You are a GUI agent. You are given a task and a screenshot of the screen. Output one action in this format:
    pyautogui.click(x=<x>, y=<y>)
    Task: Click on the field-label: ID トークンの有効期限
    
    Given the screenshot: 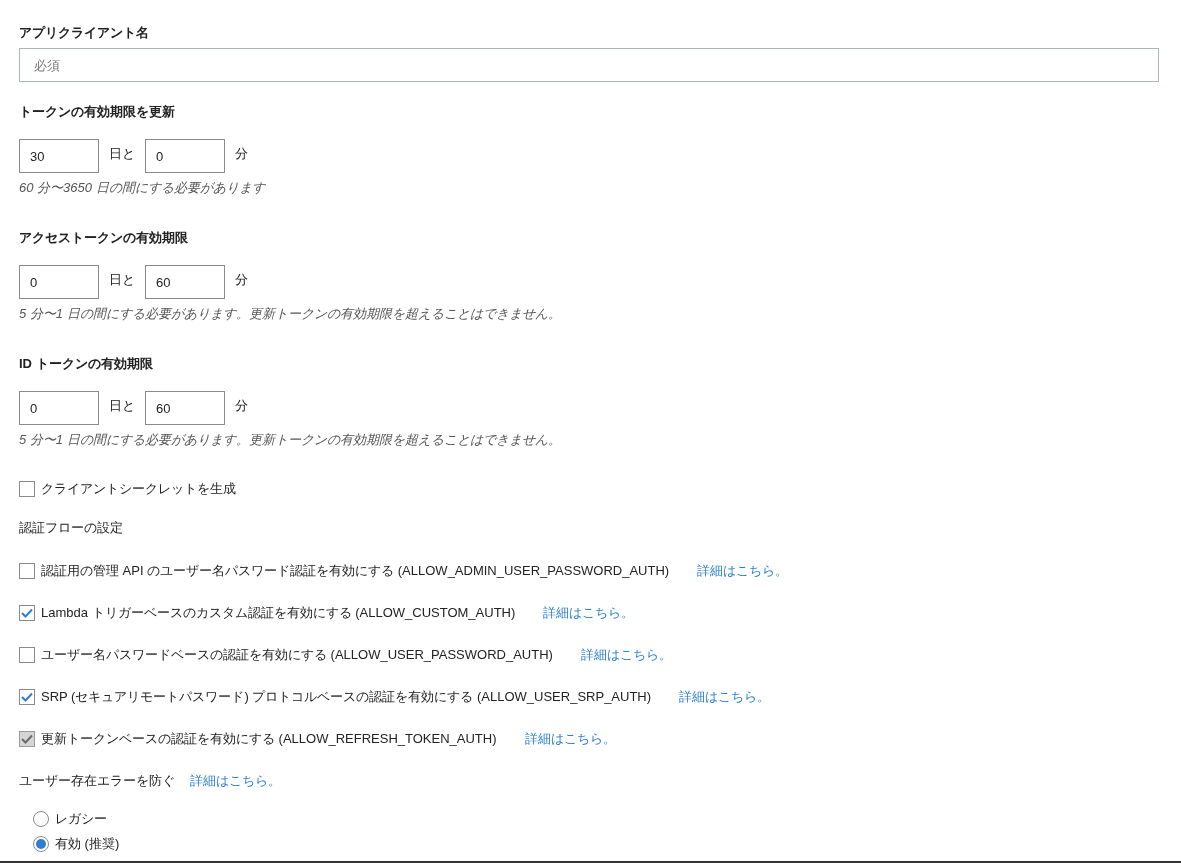 What is the action you would take?
    pyautogui.click(x=86, y=364)
    